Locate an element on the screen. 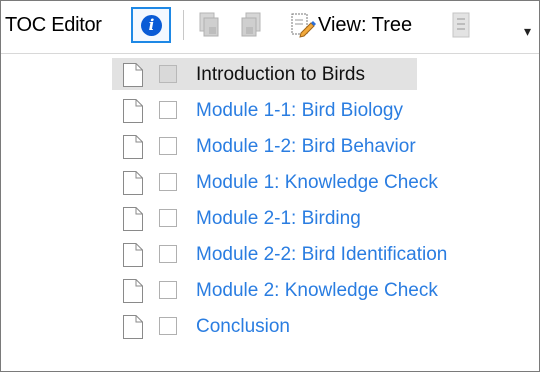 The width and height of the screenshot is (540, 372). info-button: i is located at coordinates (151, 25).